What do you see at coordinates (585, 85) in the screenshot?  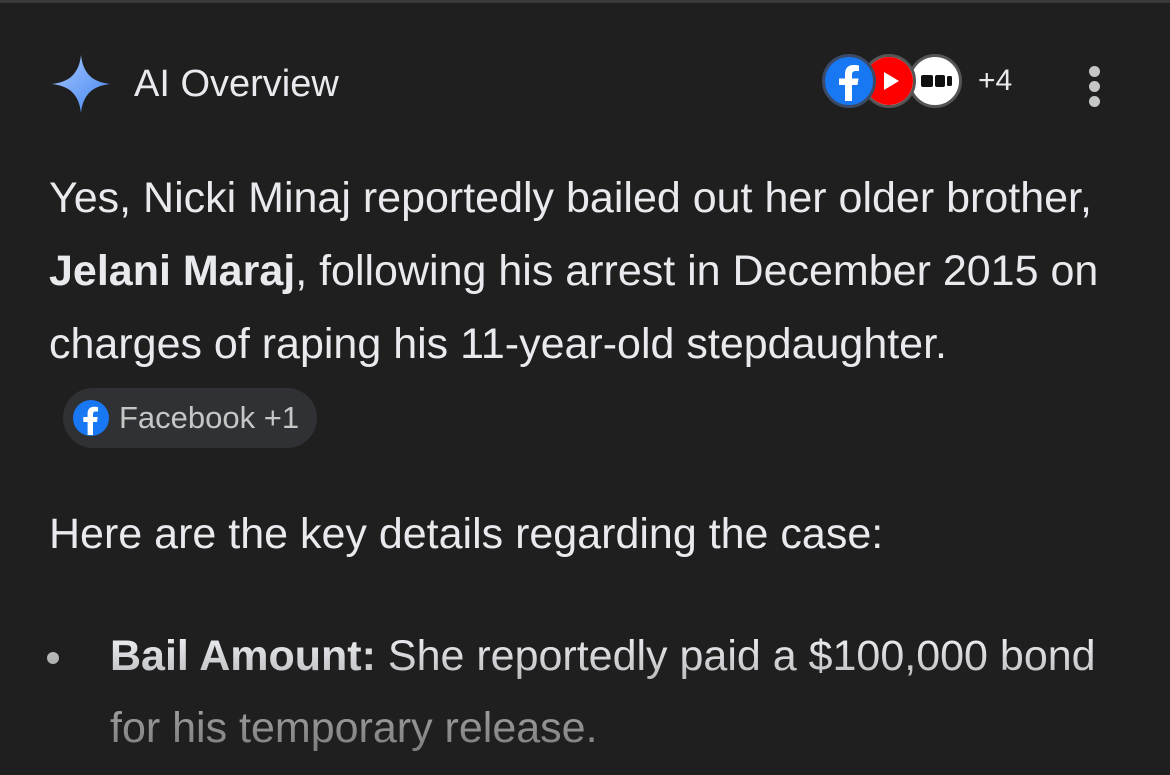 I see `ai-overview-header: AI Overview +4` at bounding box center [585, 85].